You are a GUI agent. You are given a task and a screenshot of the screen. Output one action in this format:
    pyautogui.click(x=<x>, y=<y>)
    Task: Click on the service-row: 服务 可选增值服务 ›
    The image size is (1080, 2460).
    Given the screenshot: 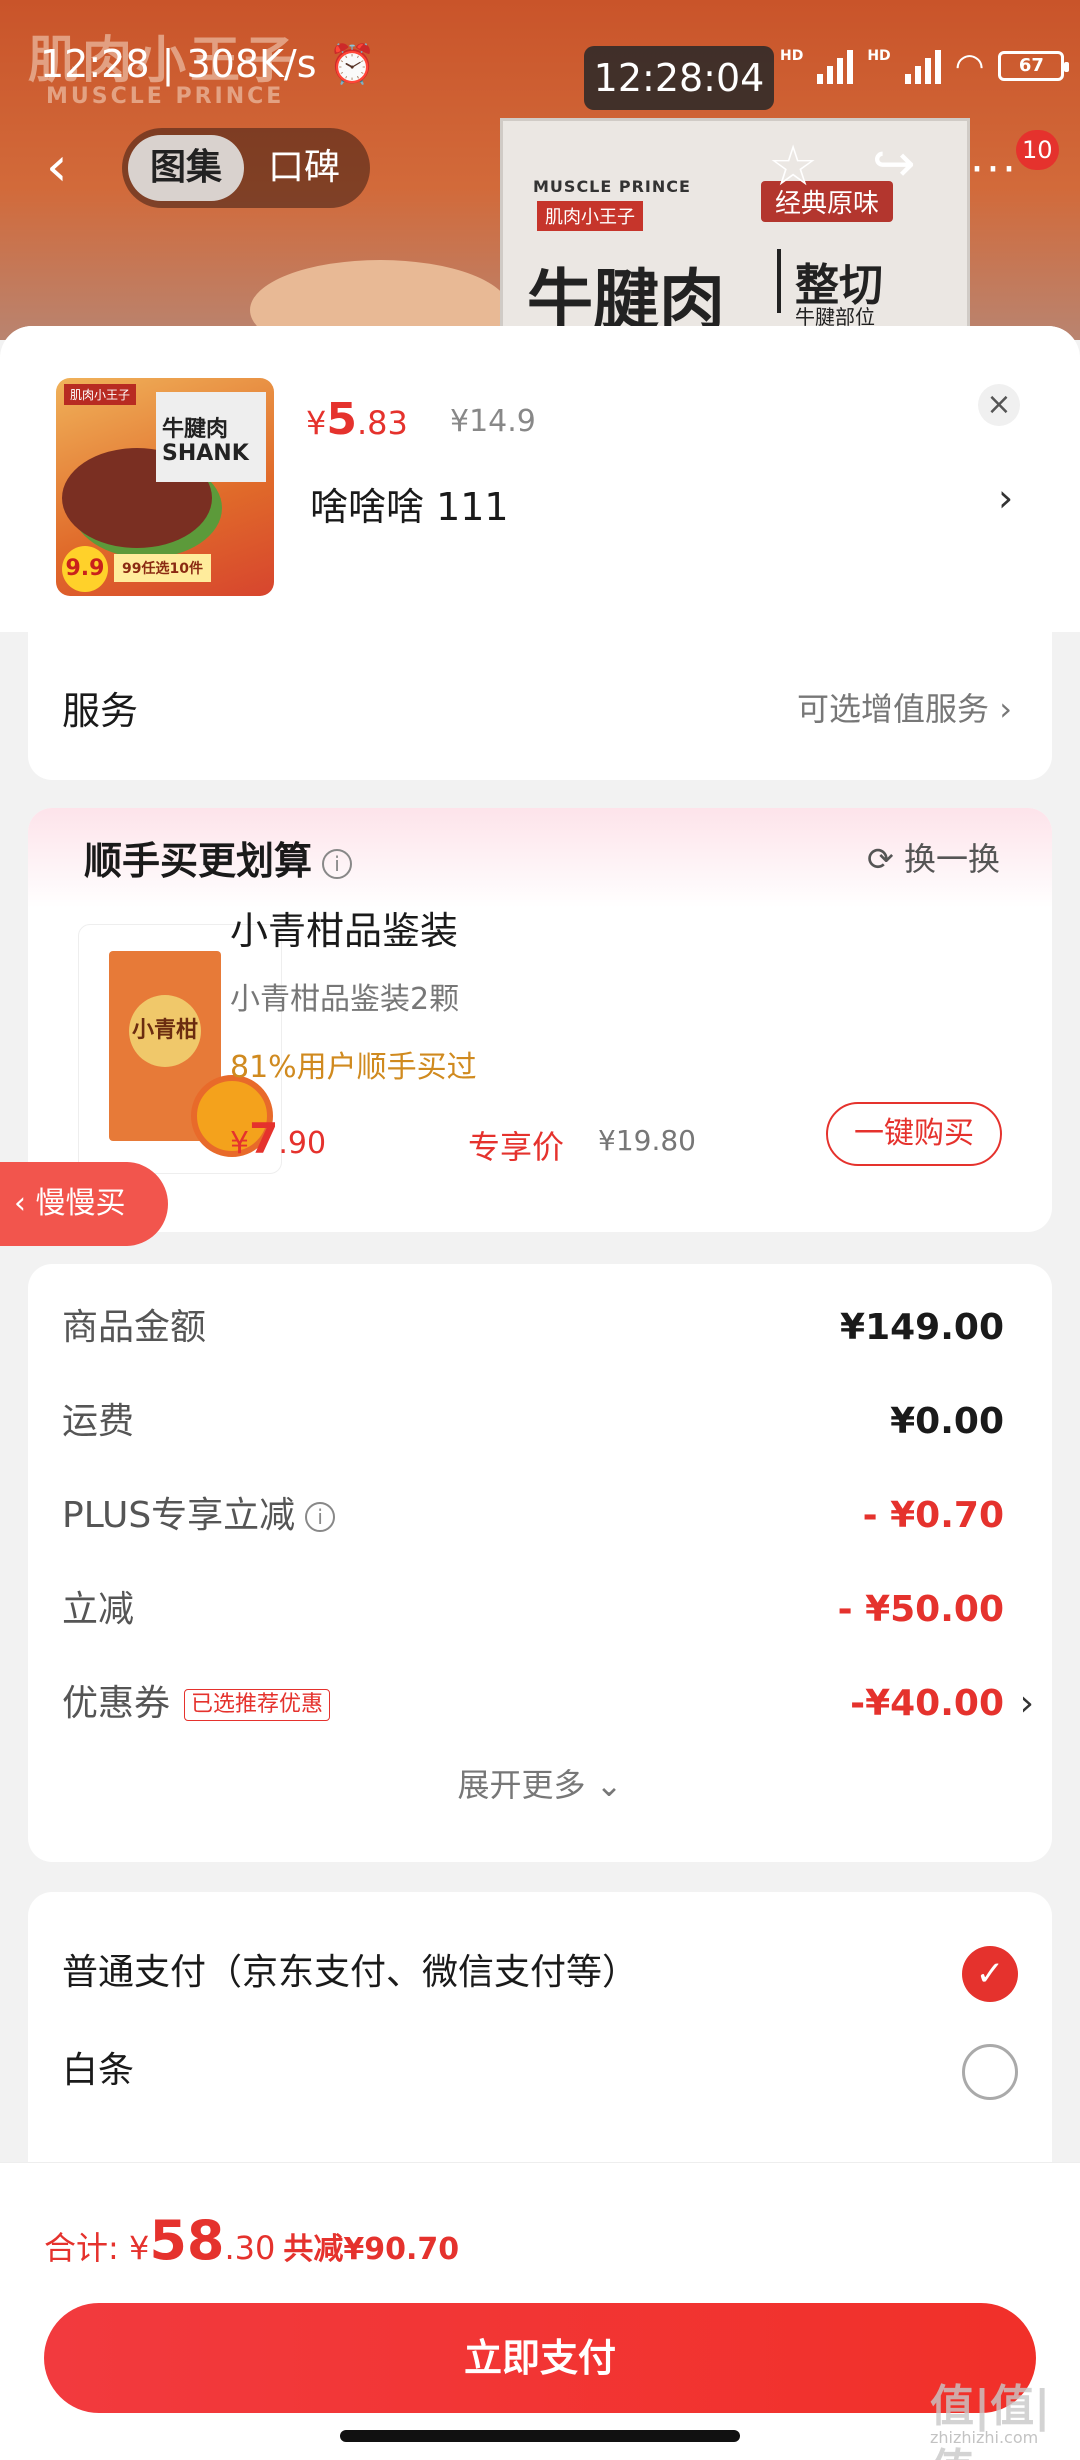 What is the action you would take?
    pyautogui.click(x=540, y=706)
    